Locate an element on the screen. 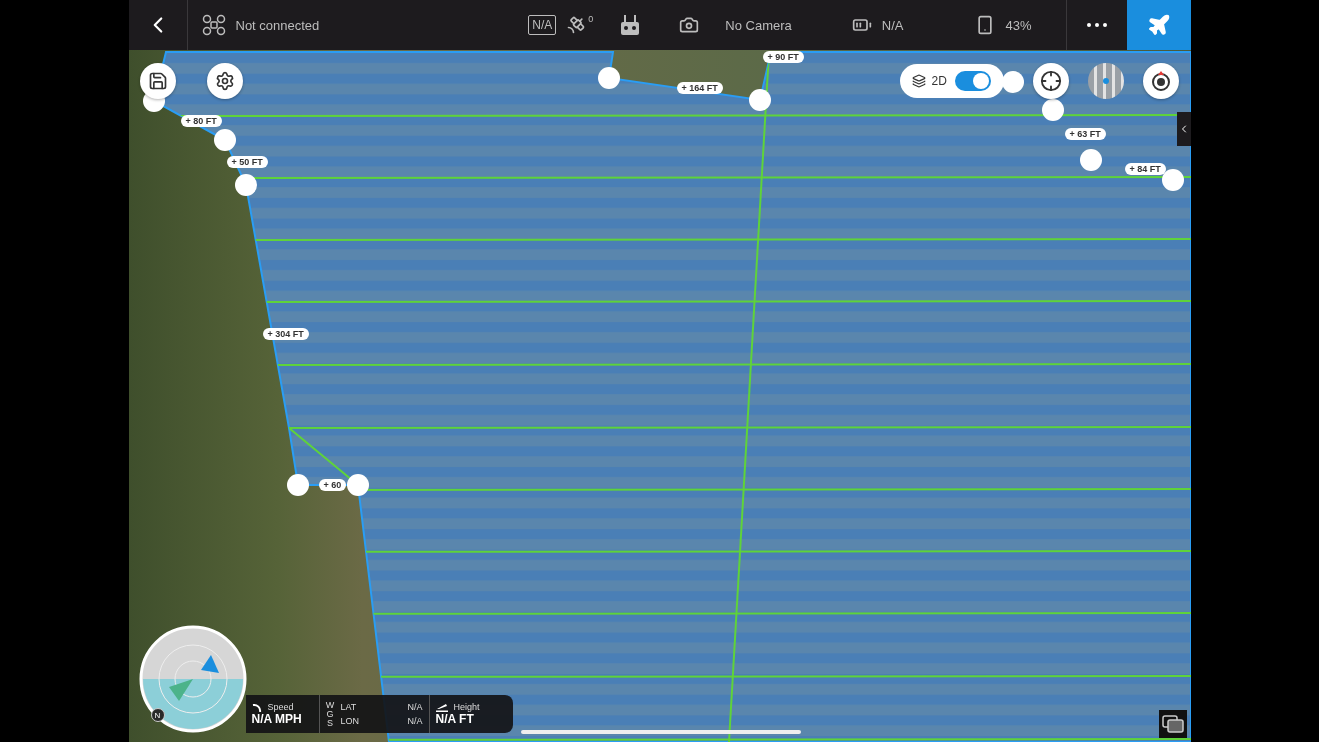 This screenshot has width=1319, height=742. distance-label: + 80 FT is located at coordinates (201, 121).